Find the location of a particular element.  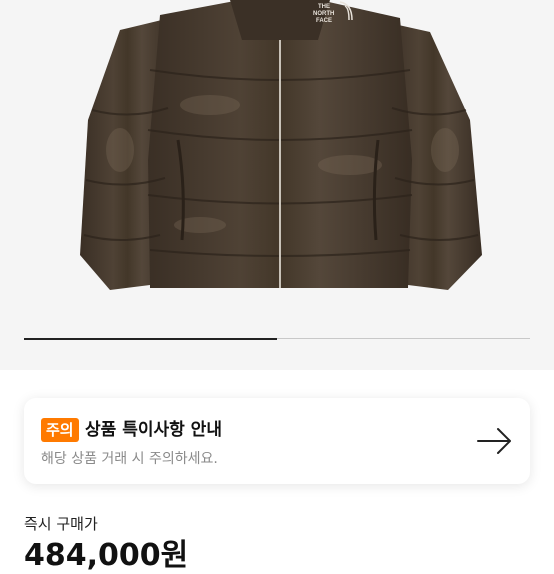

buy-now-label: 즉시 구매가 is located at coordinates (61, 524).